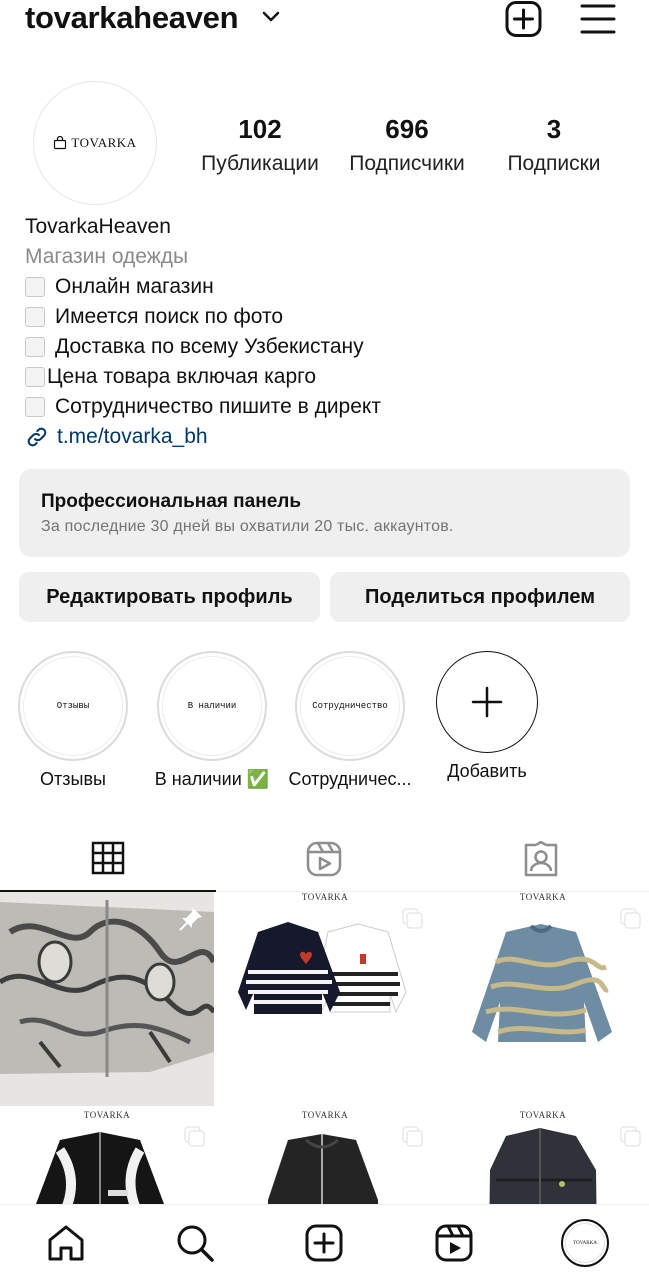 This screenshot has width=649, height=1280. Describe the element at coordinates (454, 1243) in the screenshot. I see `reels-nav-icon` at that location.